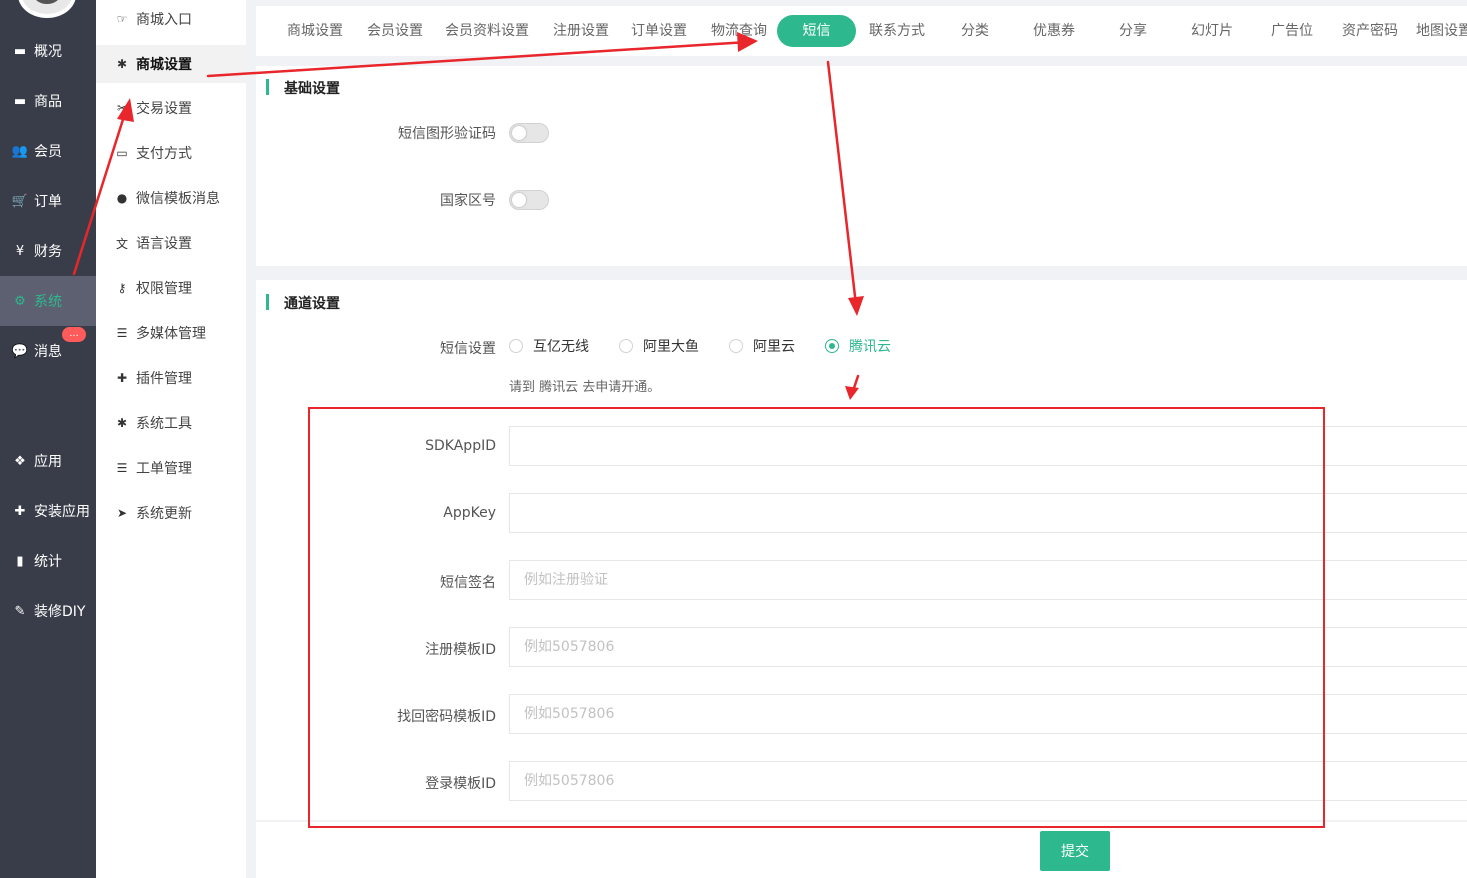 This screenshot has height=878, width=1467. I want to click on tab-store-settings: 商城设置, so click(315, 31).